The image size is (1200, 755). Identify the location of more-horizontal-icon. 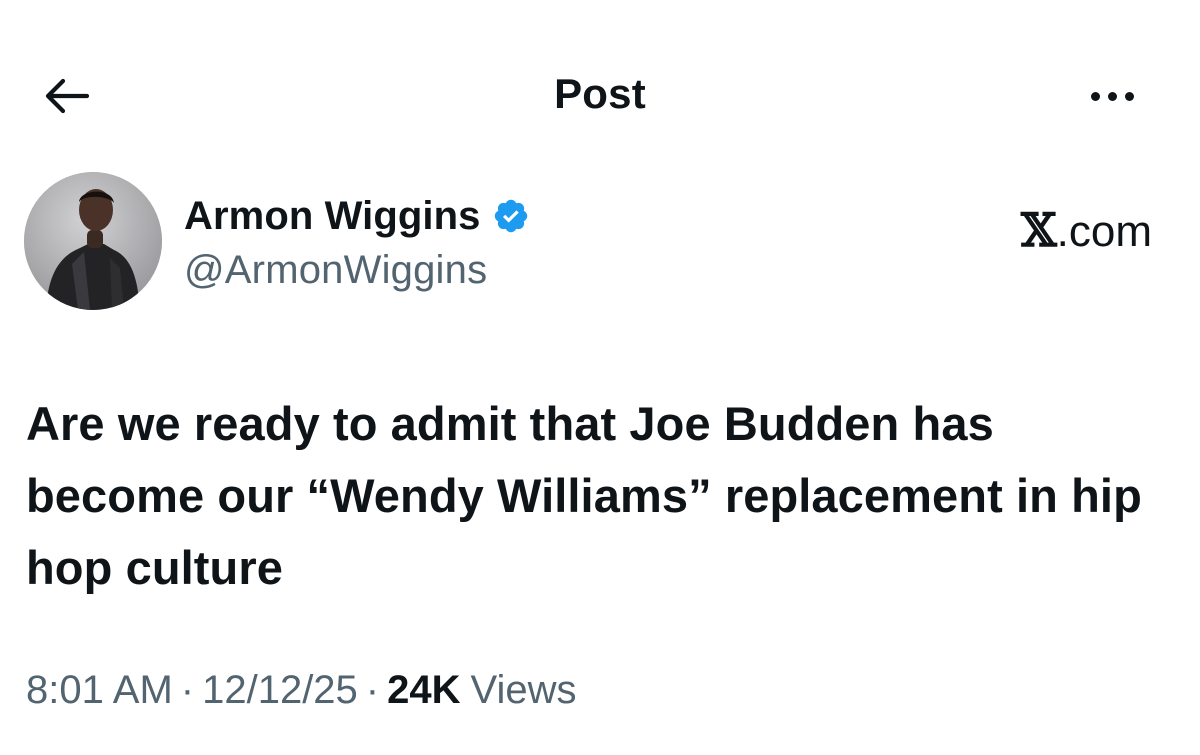
(1095, 96).